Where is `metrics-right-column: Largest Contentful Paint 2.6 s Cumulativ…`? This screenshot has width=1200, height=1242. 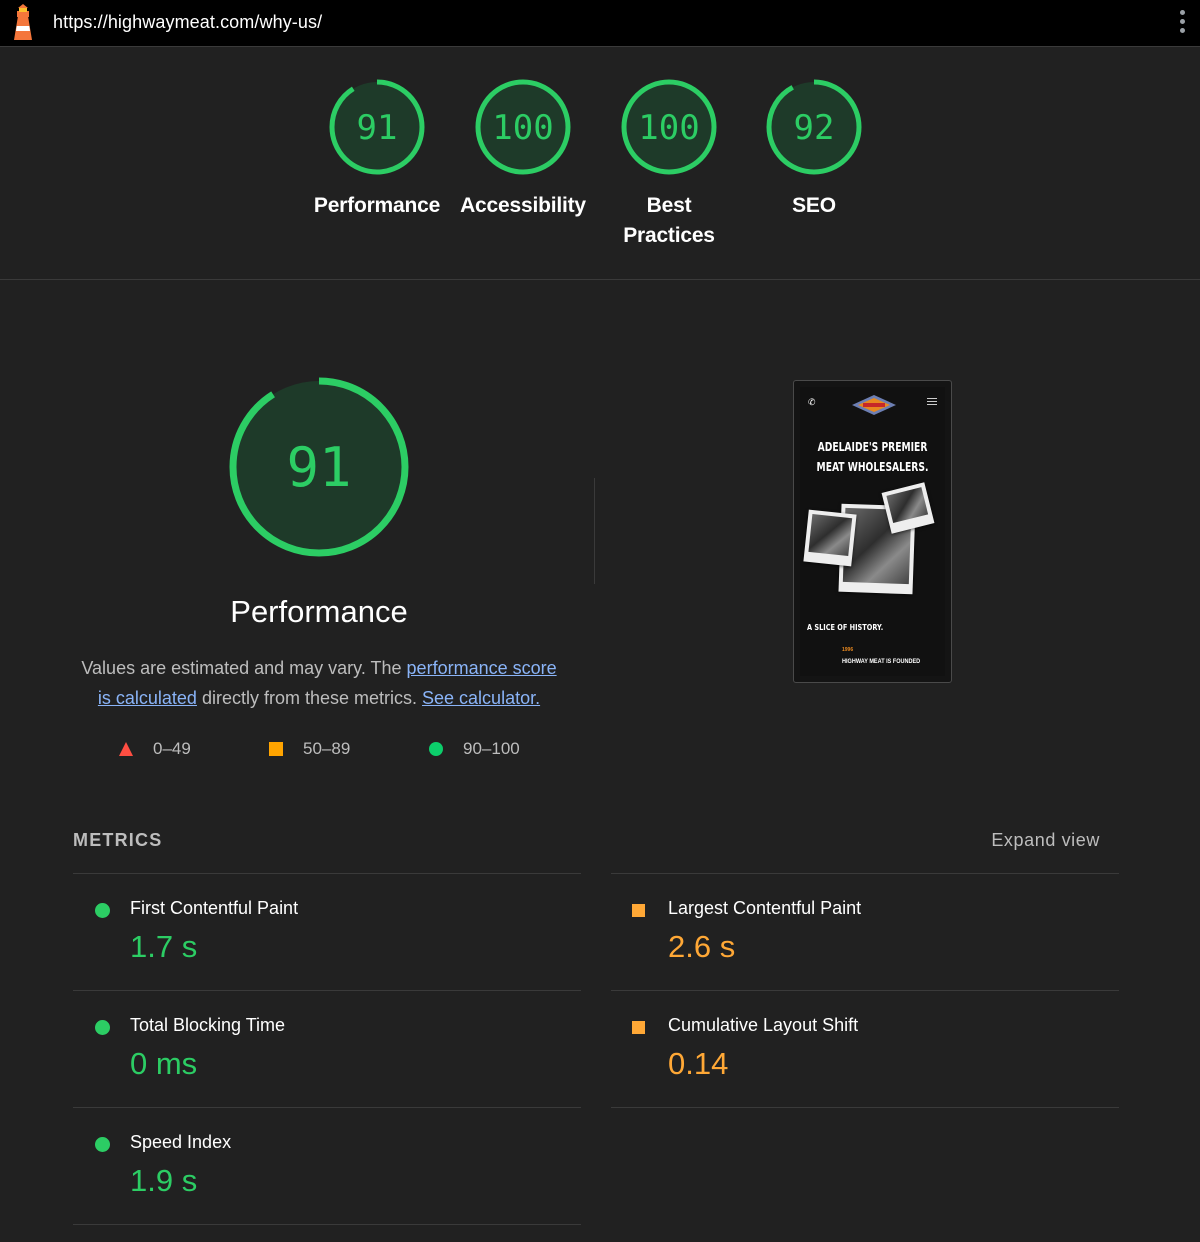
metrics-right-column: Largest Contentful Paint 2.6 s Cumulativ… is located at coordinates (865, 990).